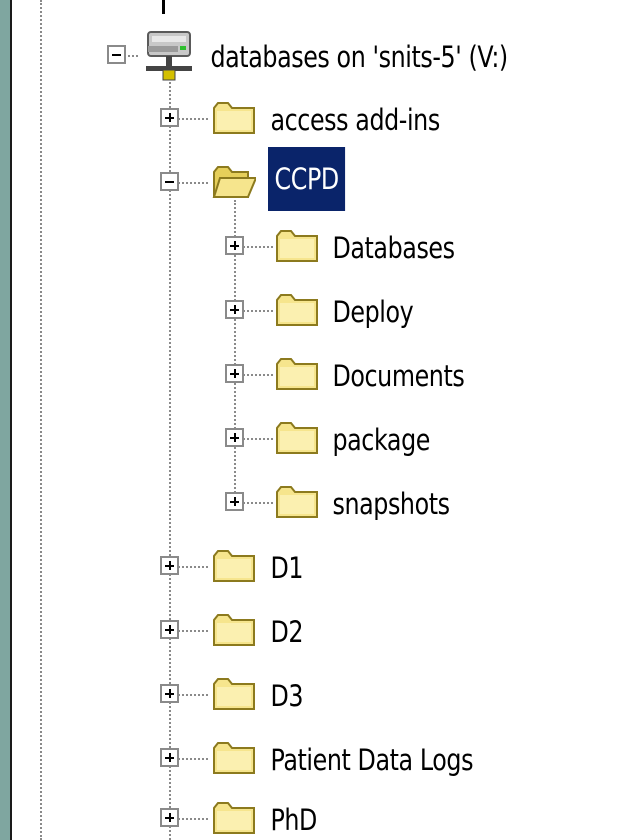 The image size is (627, 840). What do you see at coordinates (373, 312) in the screenshot?
I see `tree-item-label: Deploy` at bounding box center [373, 312].